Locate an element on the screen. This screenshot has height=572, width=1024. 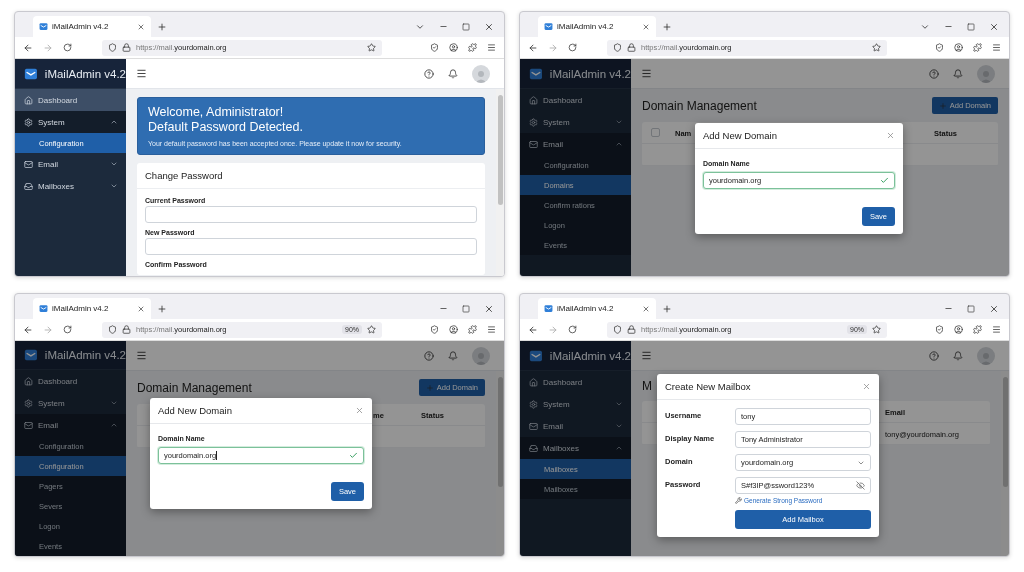
shield-icon is located at coordinates (112, 47).